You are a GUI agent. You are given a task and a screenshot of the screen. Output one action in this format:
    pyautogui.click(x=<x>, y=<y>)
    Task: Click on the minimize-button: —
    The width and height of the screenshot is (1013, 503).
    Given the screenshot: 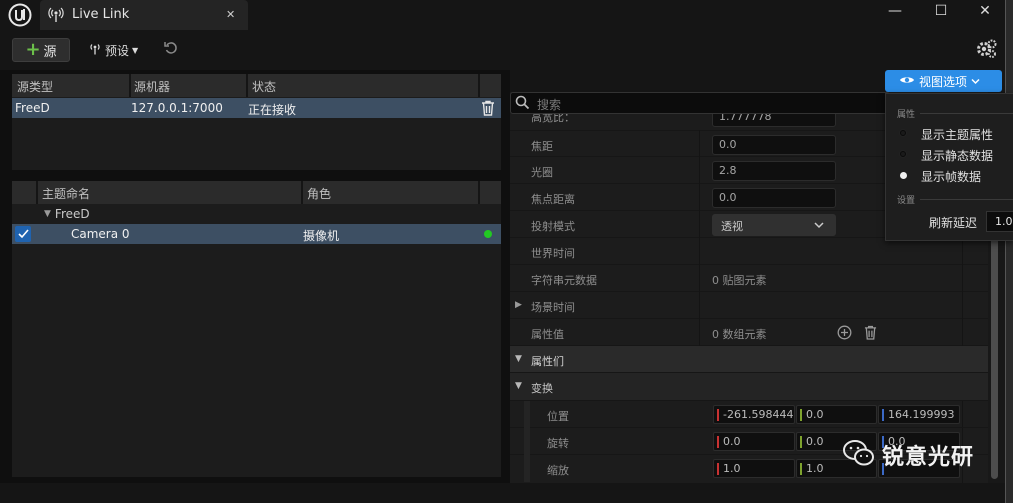 What is the action you would take?
    pyautogui.click(x=895, y=11)
    